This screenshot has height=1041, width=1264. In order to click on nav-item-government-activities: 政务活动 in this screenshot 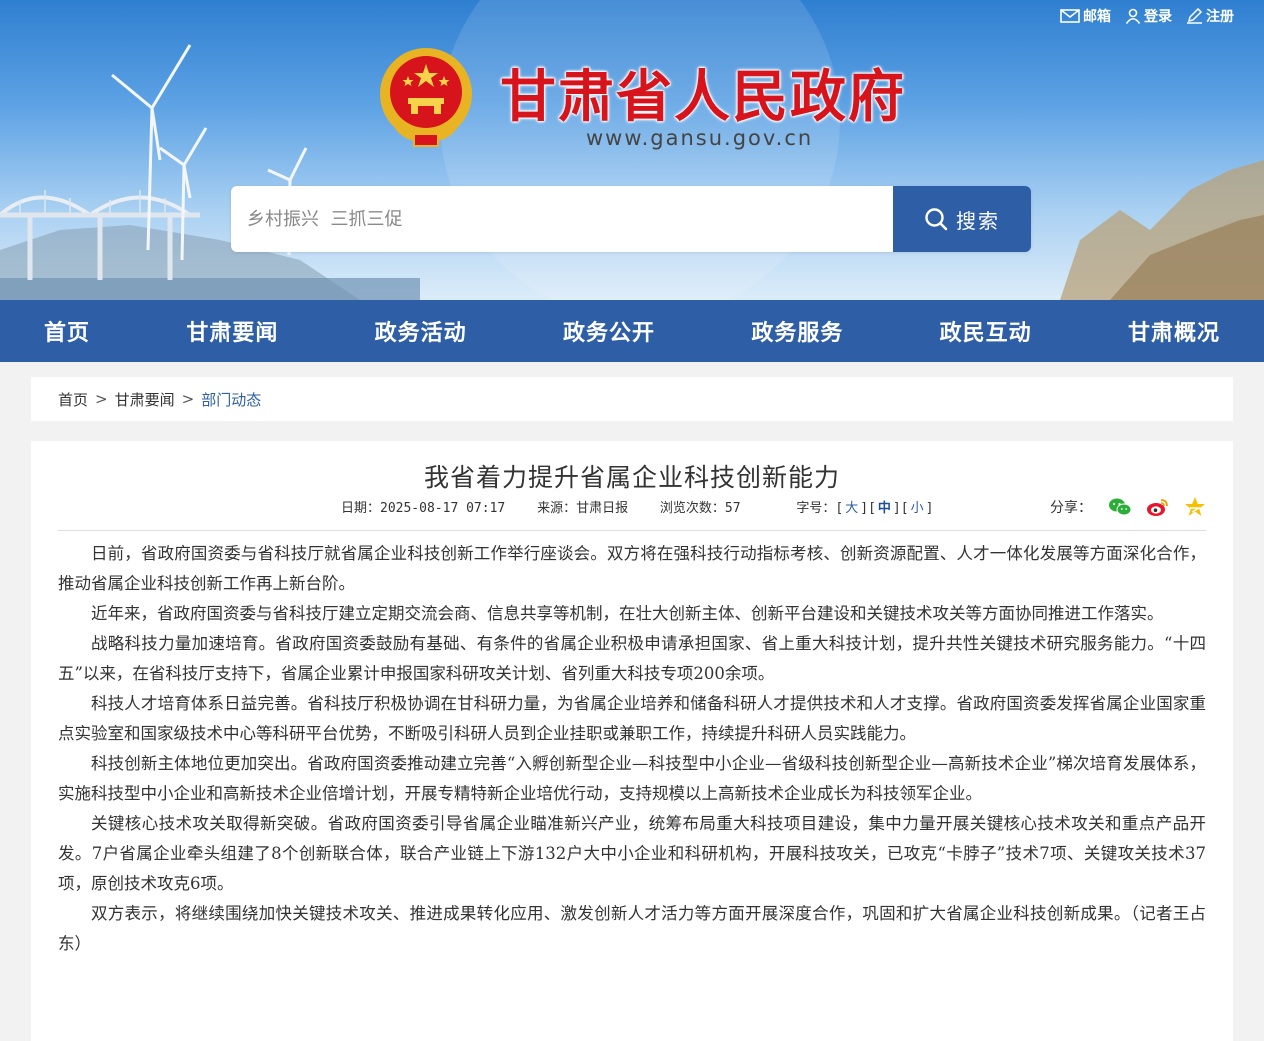, I will do `click(421, 331)`.